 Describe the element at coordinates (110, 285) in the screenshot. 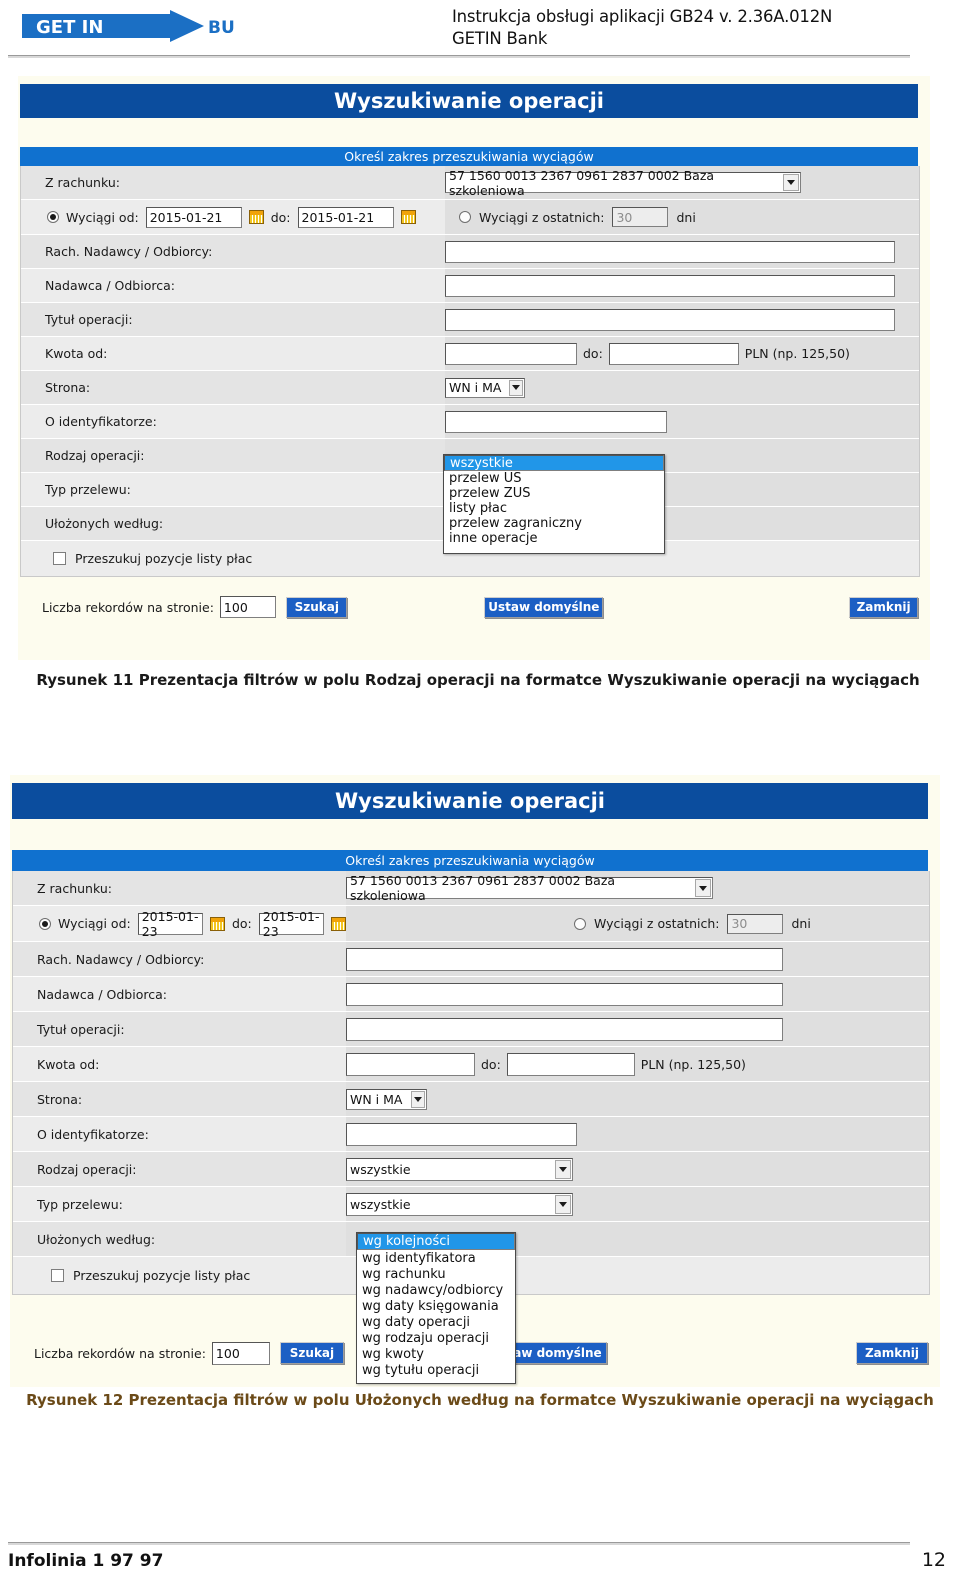

I see `label-counterparty-1: Nadawca / Odbiorca:` at that location.